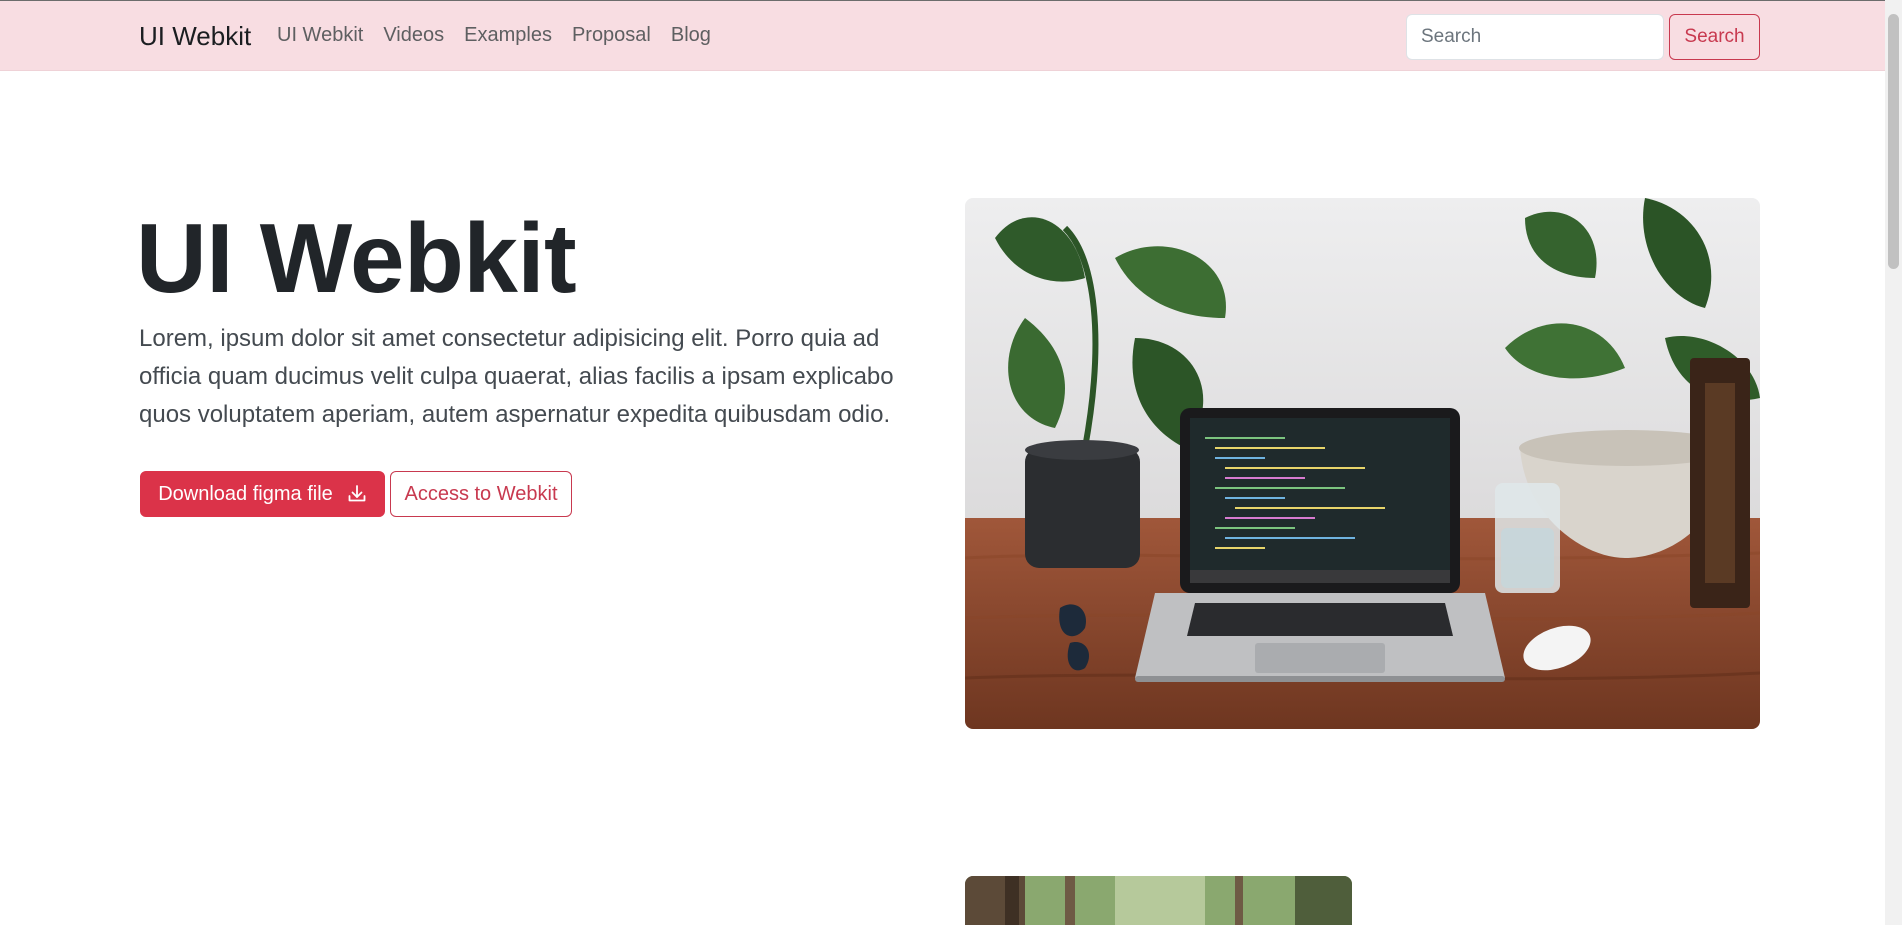  What do you see at coordinates (508, 35) in the screenshot?
I see `nav-link-examples: Examples` at bounding box center [508, 35].